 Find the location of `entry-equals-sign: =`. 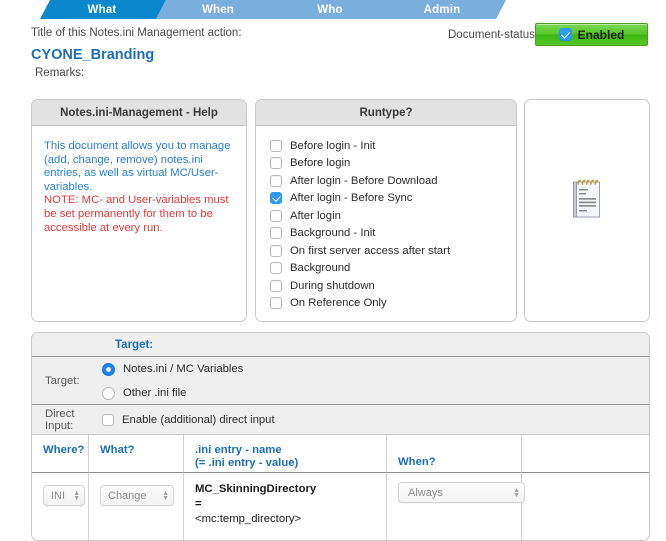

entry-equals-sign: = is located at coordinates (198, 504).